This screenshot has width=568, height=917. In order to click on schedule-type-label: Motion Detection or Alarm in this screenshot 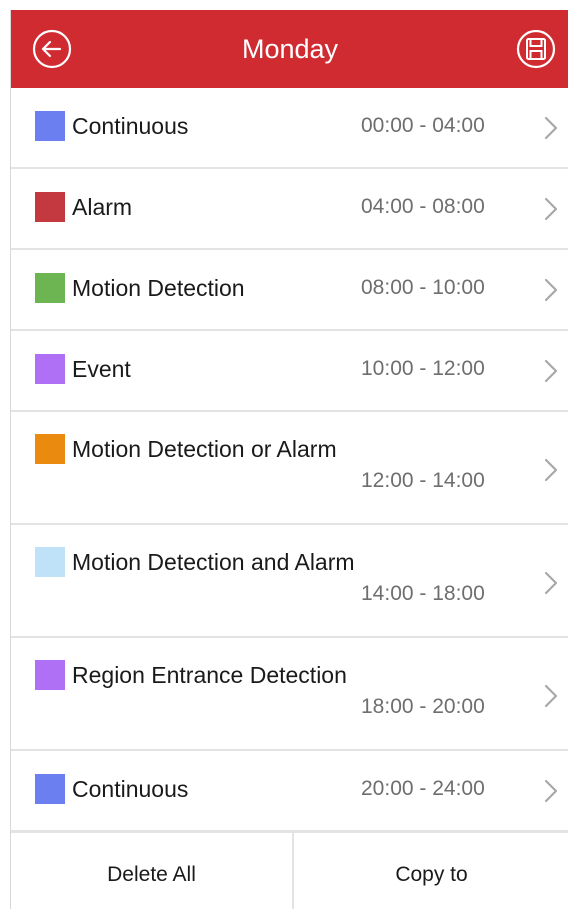, I will do `click(204, 449)`.